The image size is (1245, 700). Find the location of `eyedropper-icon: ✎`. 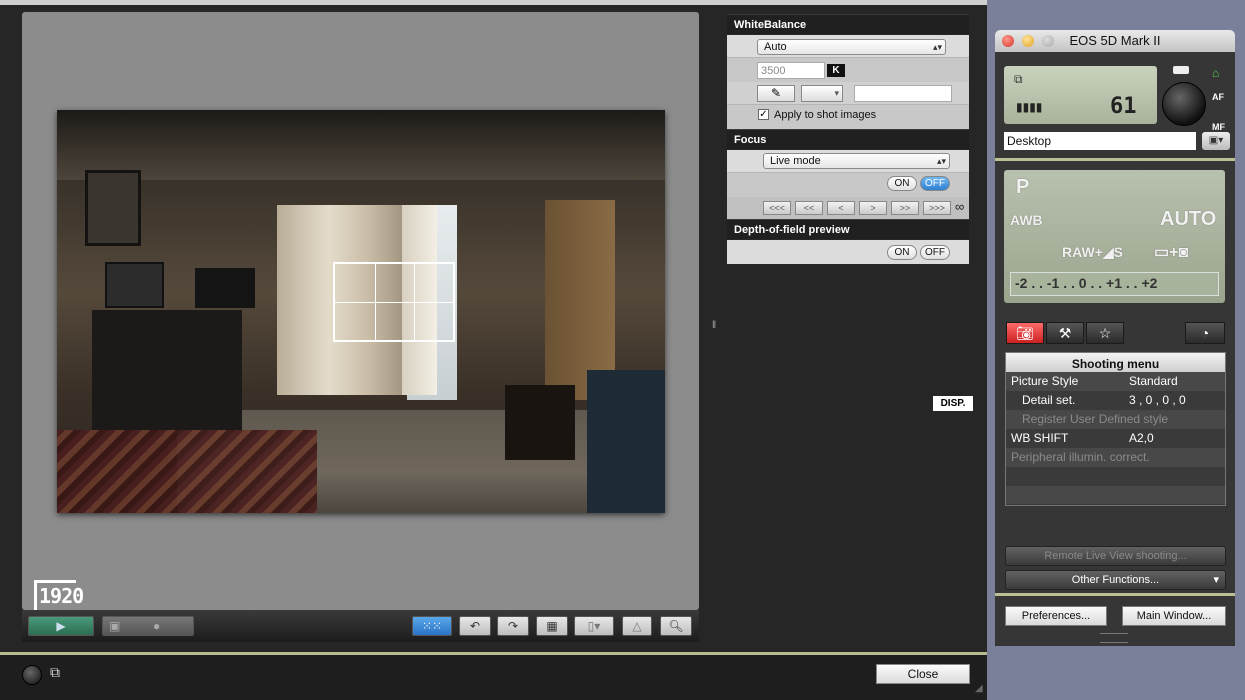

eyedropper-icon: ✎ is located at coordinates (776, 93).